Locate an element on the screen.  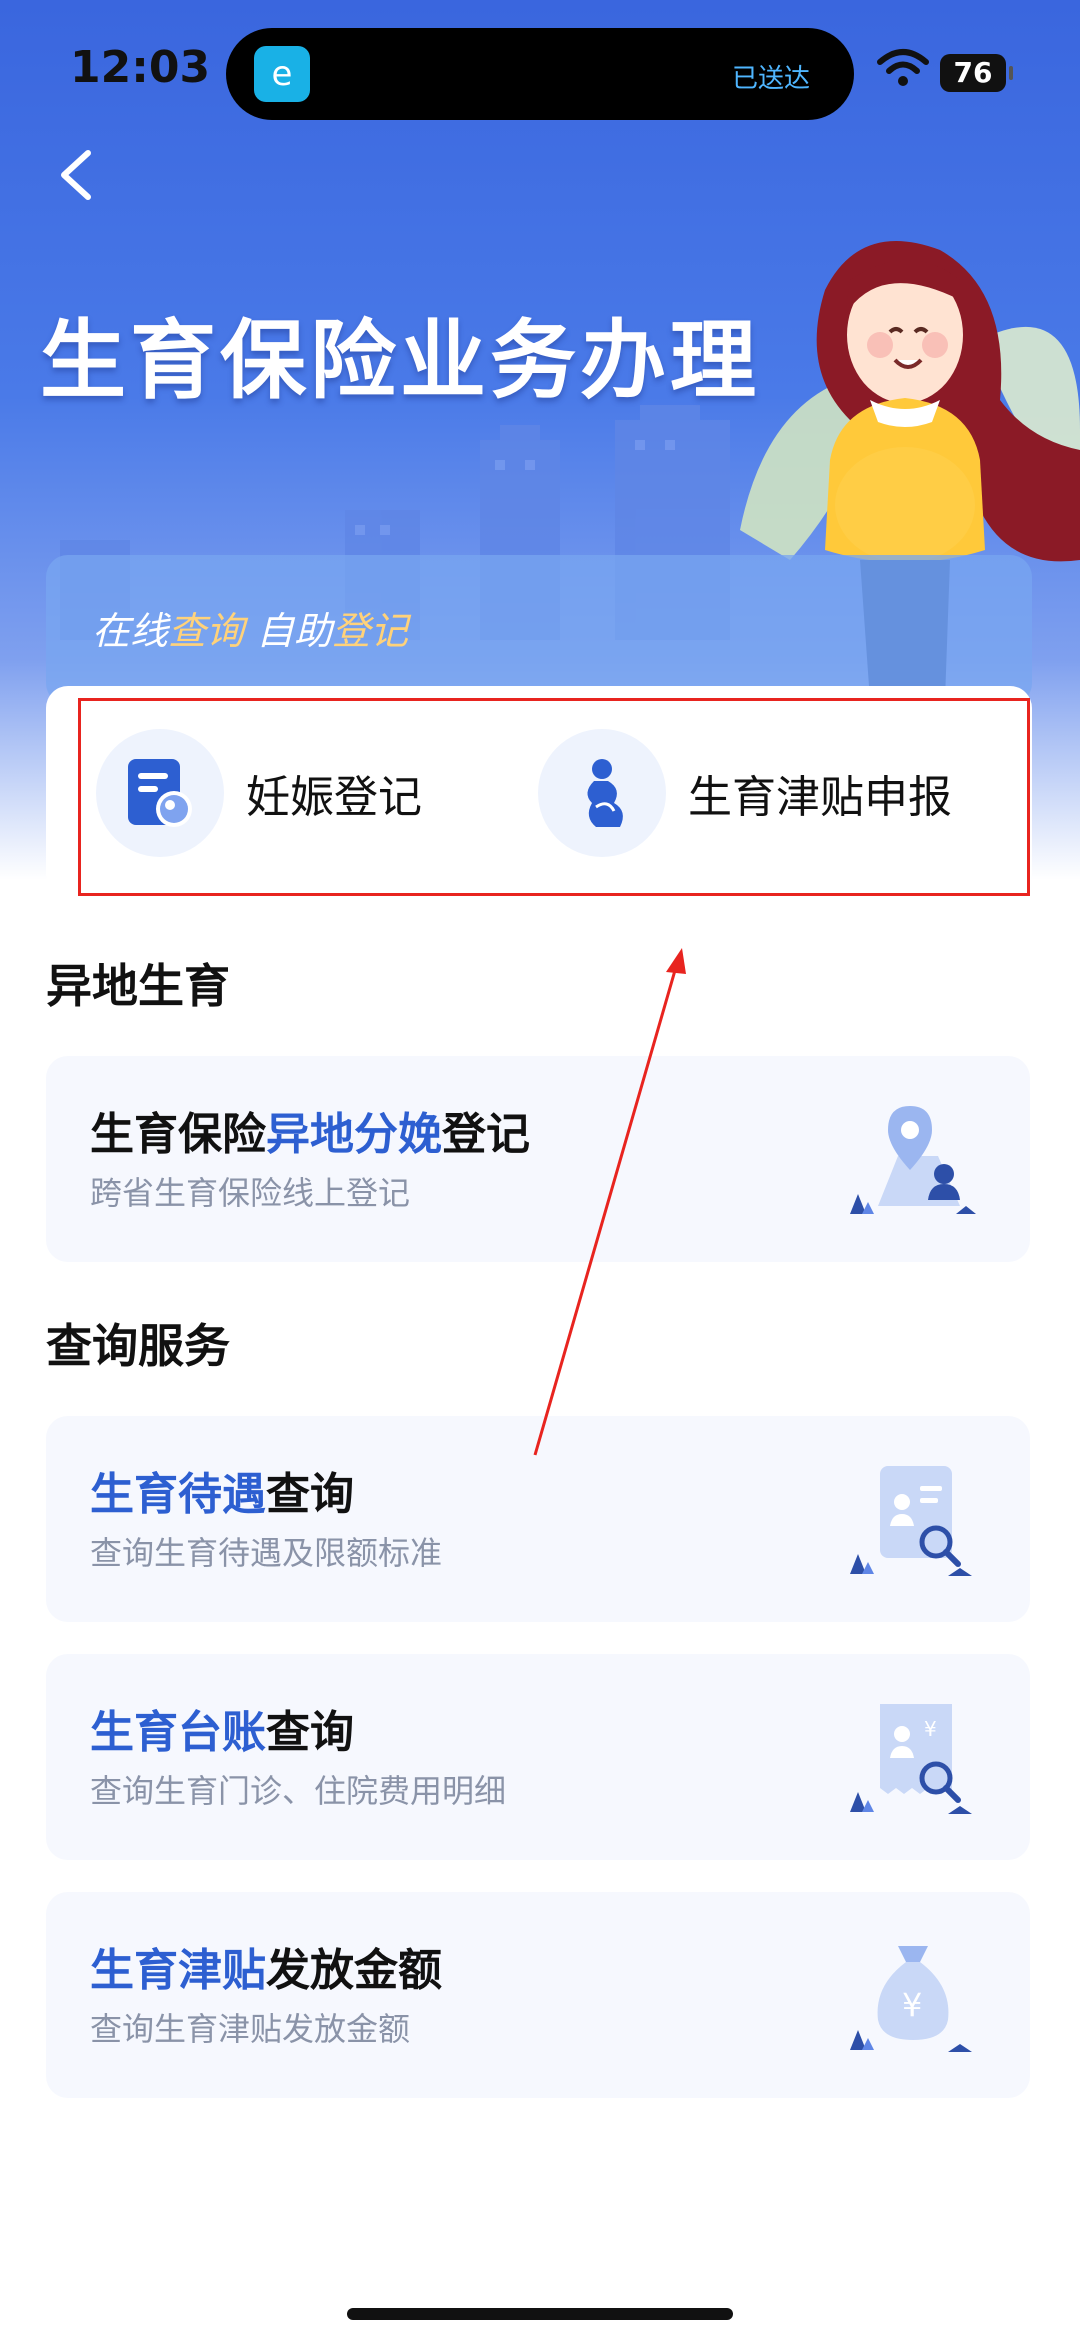
allowance-amount-title: 生育津贴发放金额 is located at coordinates (266, 1966).